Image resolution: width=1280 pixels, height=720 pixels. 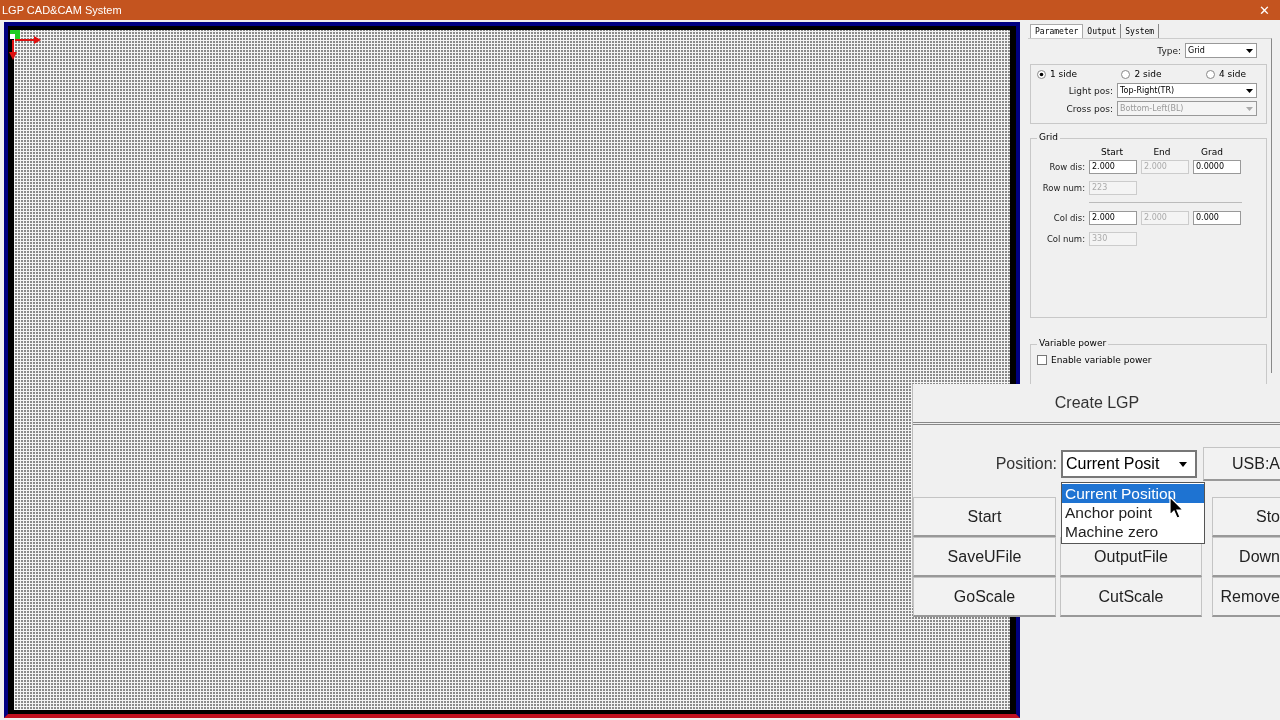 I want to click on position-label: Cross pos:, so click(x=1089, y=108).